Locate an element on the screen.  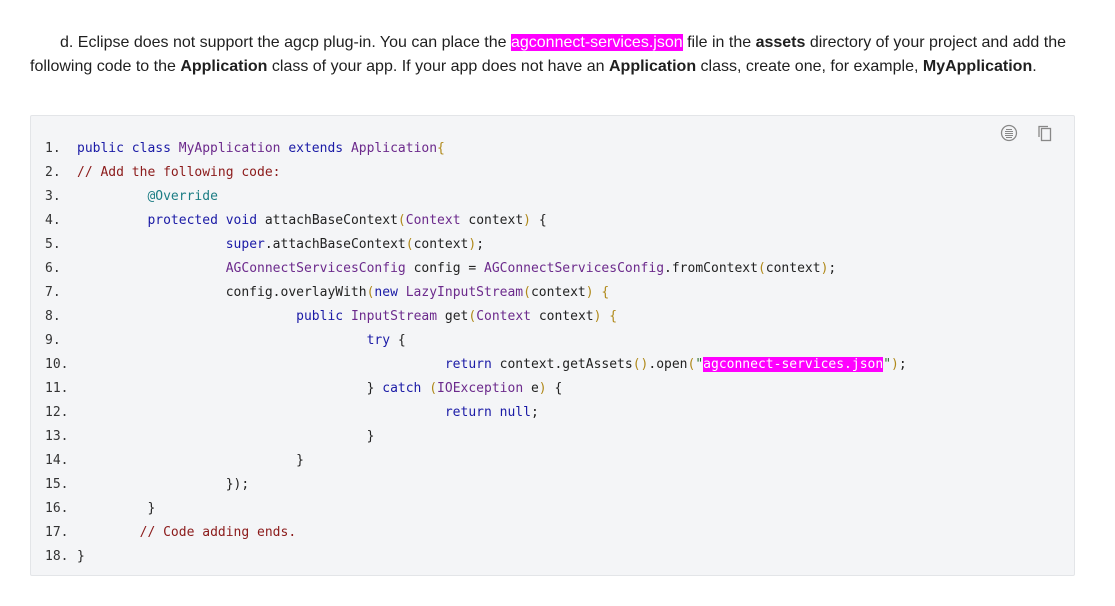
code-token: InputStream is located at coordinates (397, 316).